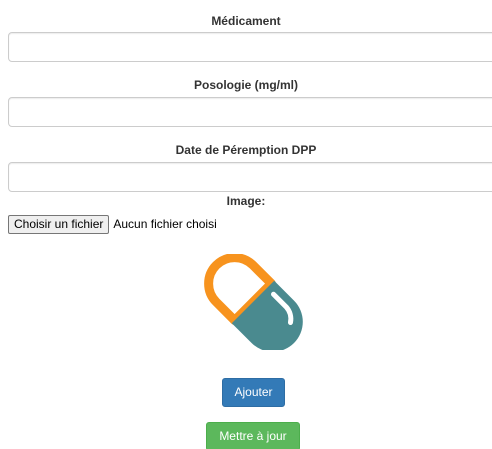 The height and width of the screenshot is (449, 492). I want to click on dpp-input, so click(250, 177).